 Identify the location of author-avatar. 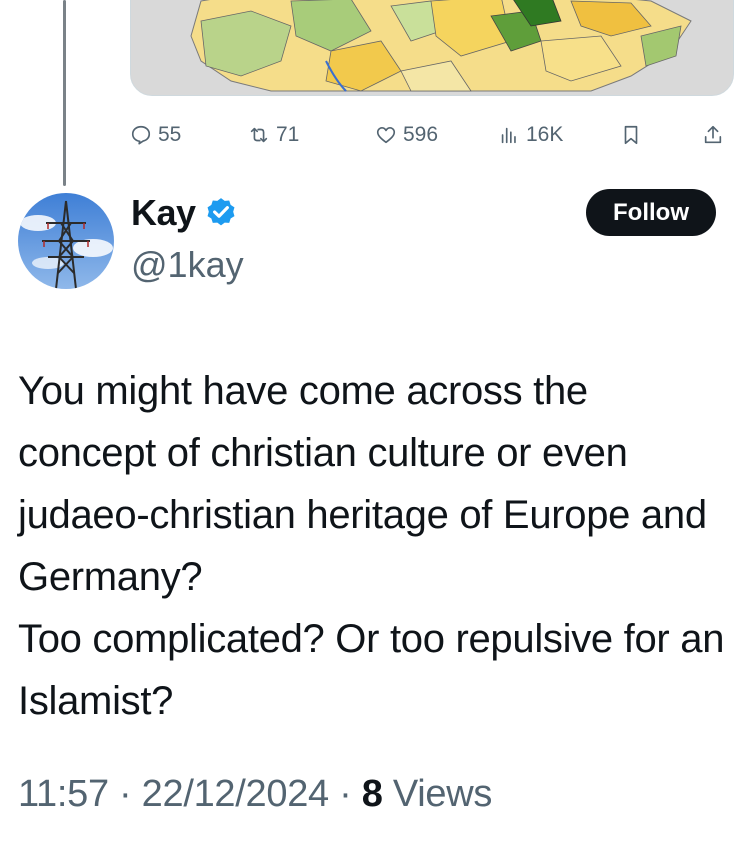
(66, 241).